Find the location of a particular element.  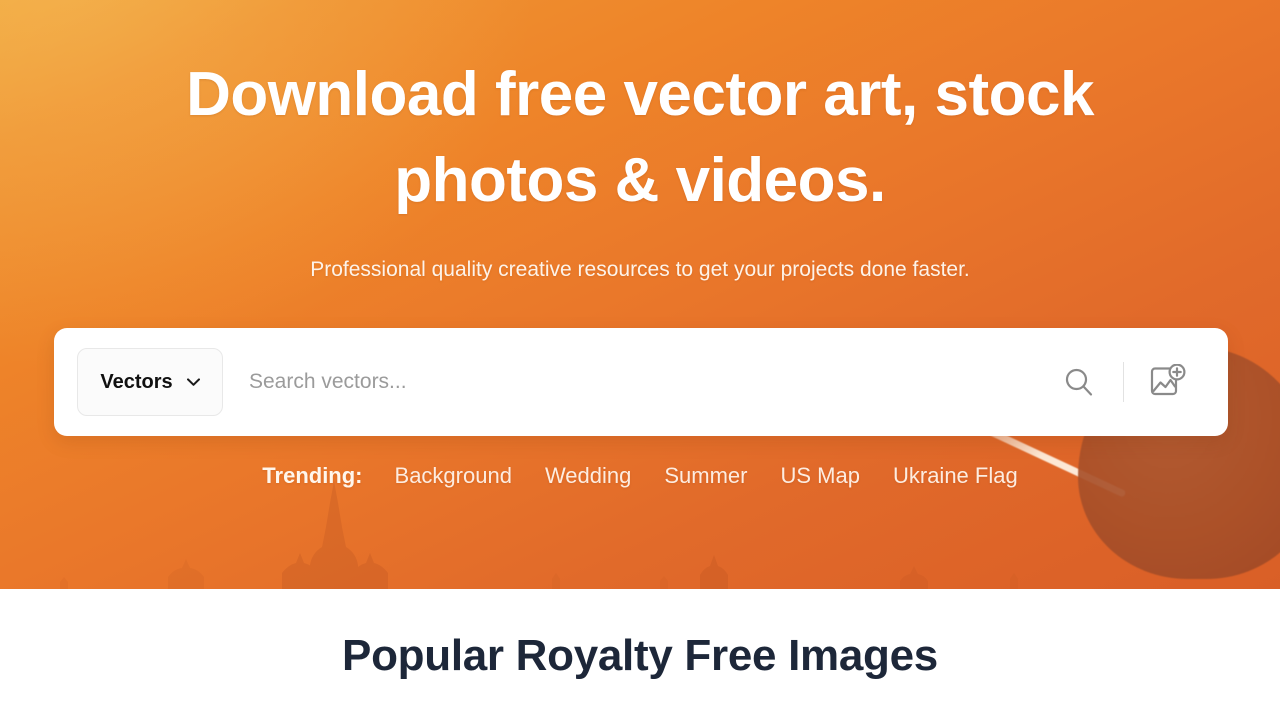

search-type-dropdown: Vectors is located at coordinates (150, 382).